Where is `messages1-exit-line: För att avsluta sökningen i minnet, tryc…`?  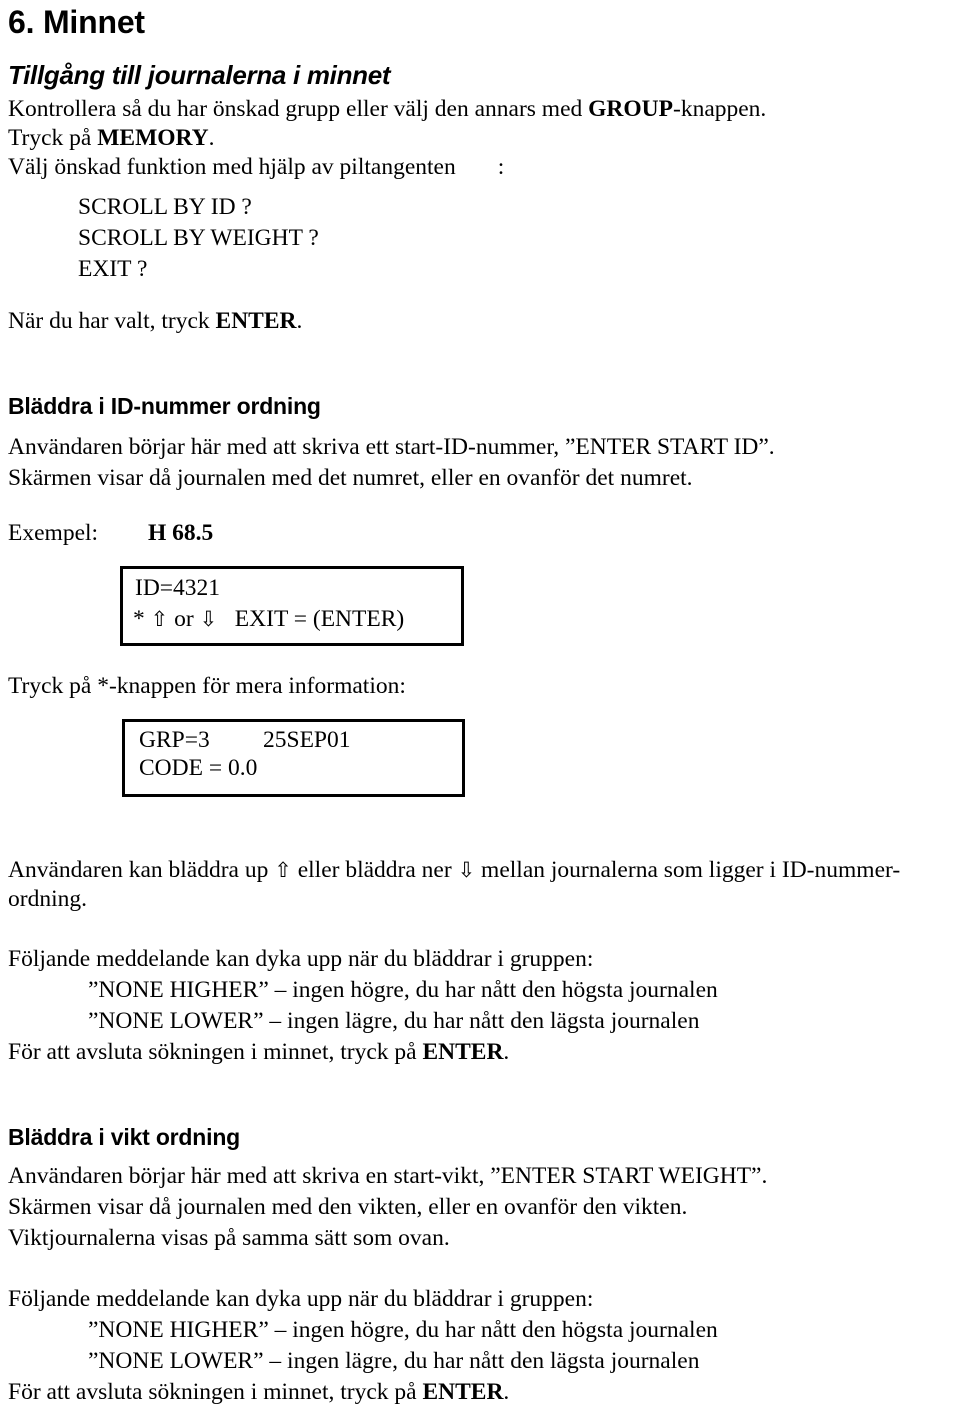 messages1-exit-line: För att avsluta sökningen i minnet, tryc… is located at coordinates (258, 1052).